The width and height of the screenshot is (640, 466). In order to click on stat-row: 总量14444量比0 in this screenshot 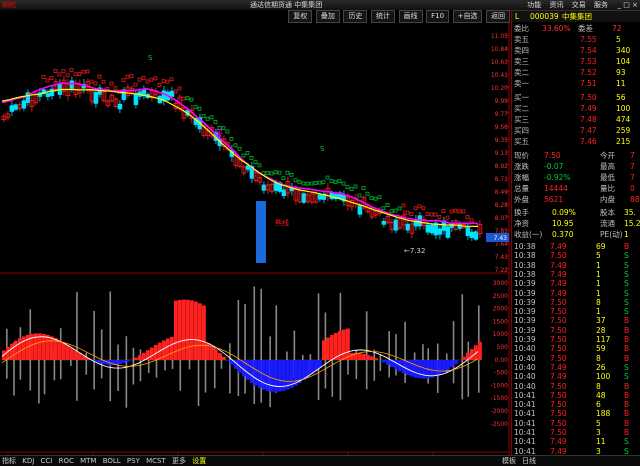, I will do `click(576, 188)`.